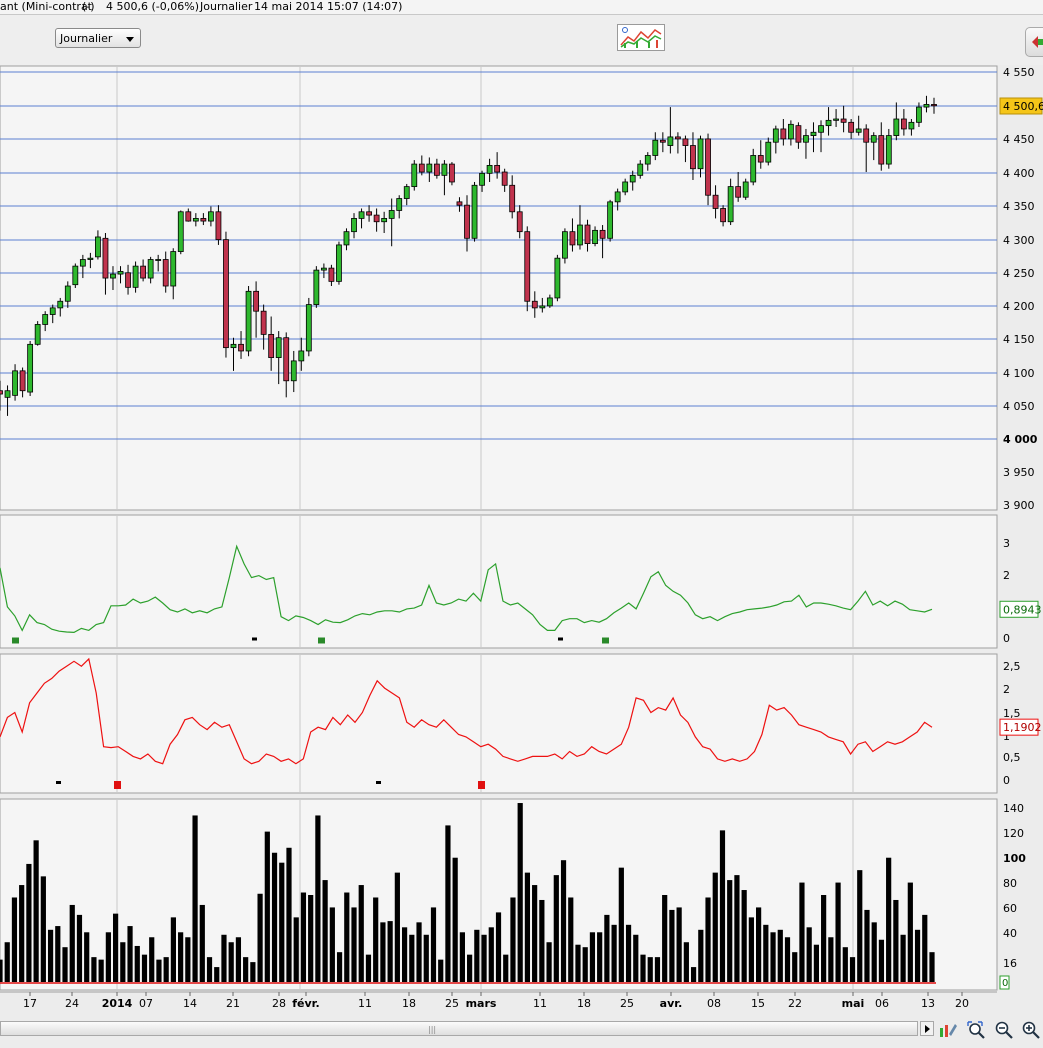 This screenshot has height=1048, width=1043. I want to click on zoom-out-button, so click(1004, 1030).